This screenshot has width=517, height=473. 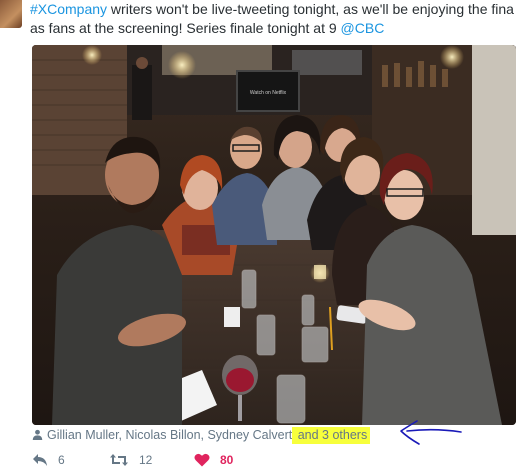 I want to click on reply-button: 6, so click(x=48, y=460).